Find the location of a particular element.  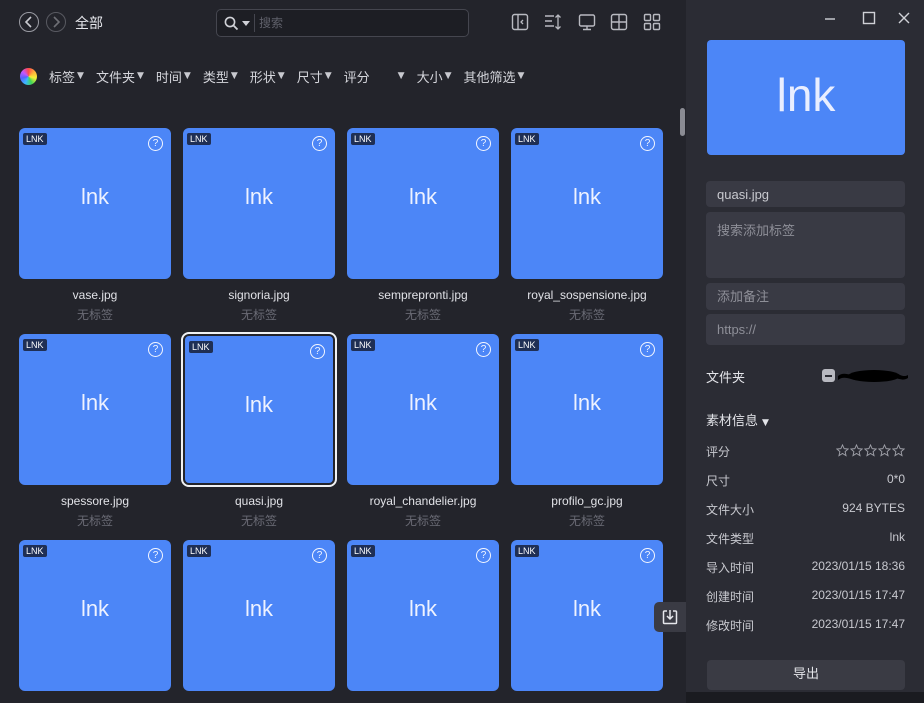

display-mode-button is located at coordinates (587, 22).